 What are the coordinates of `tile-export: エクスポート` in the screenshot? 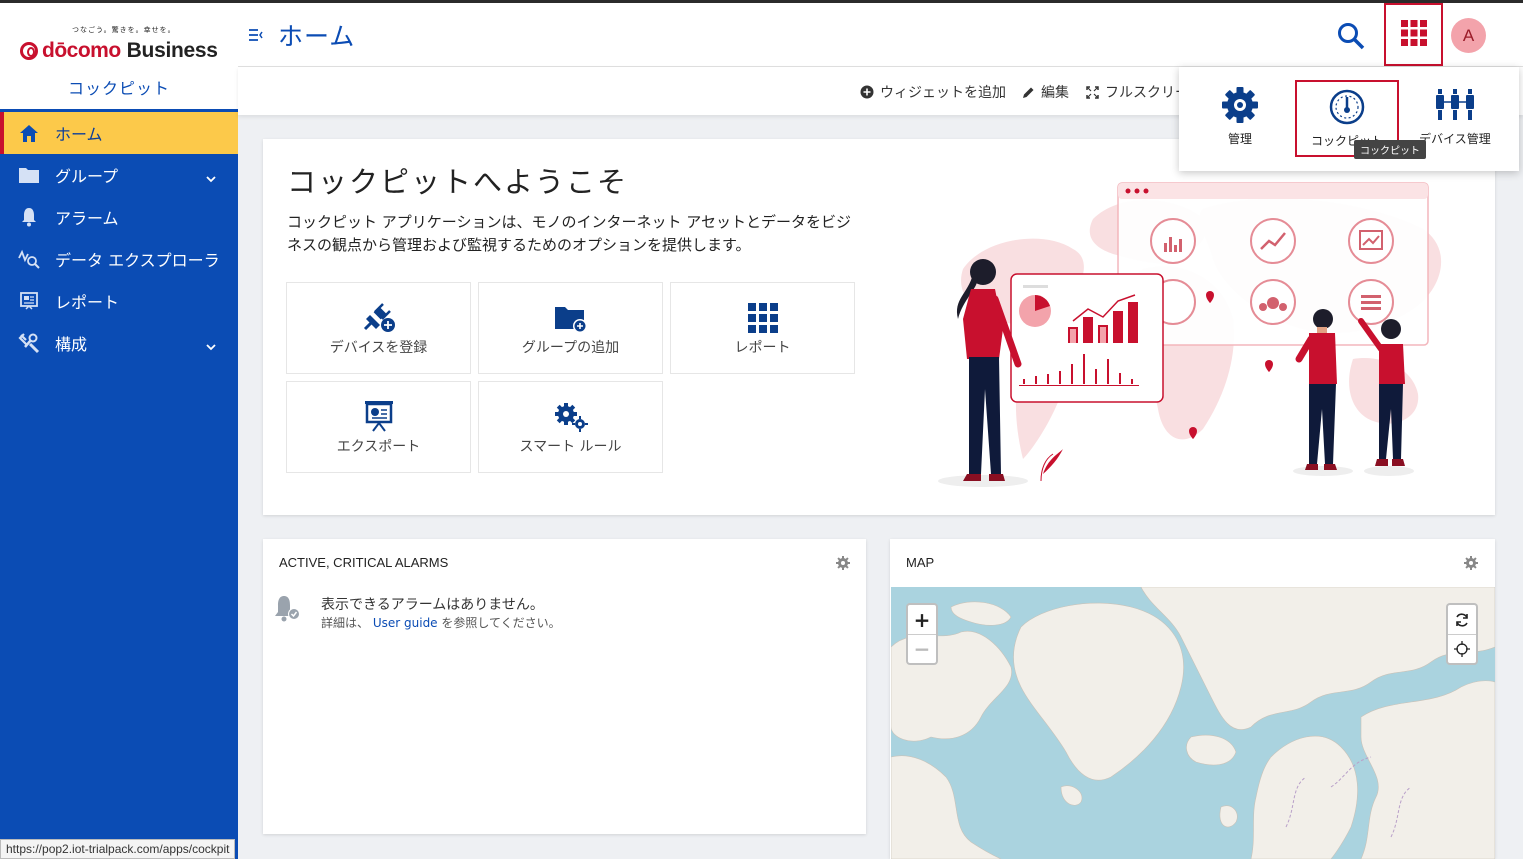 It's located at (378, 427).